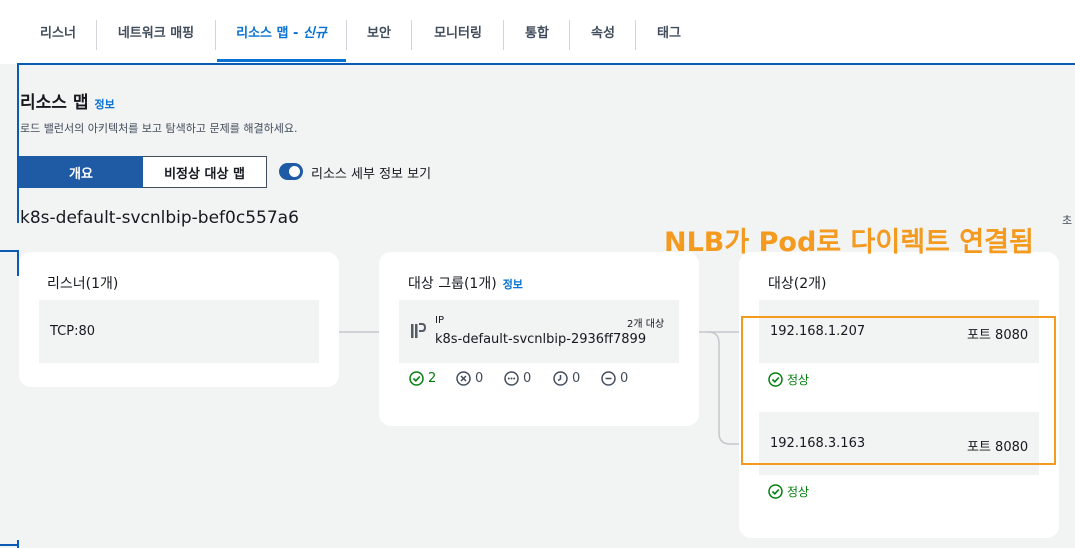 The width and height of the screenshot is (1075, 548). What do you see at coordinates (463, 378) in the screenshot?
I see `unhealthy-icon` at bounding box center [463, 378].